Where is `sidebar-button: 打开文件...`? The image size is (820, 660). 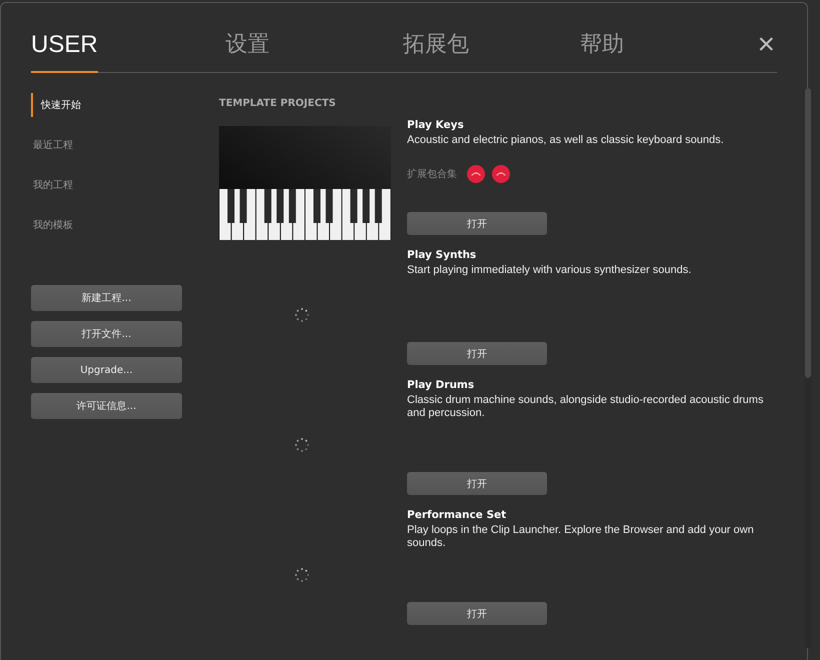 sidebar-button: 打开文件... is located at coordinates (106, 334).